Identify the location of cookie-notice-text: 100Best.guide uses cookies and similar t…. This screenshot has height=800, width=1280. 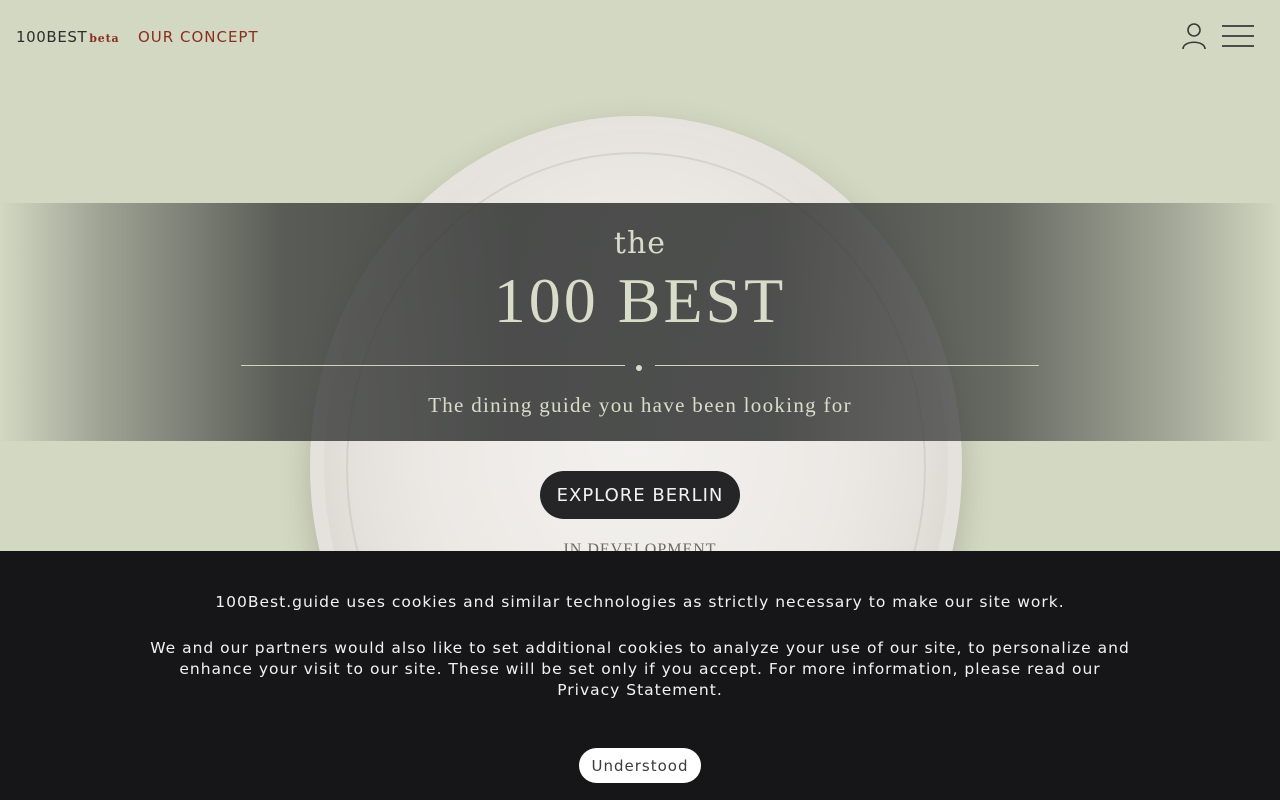
(640, 602).